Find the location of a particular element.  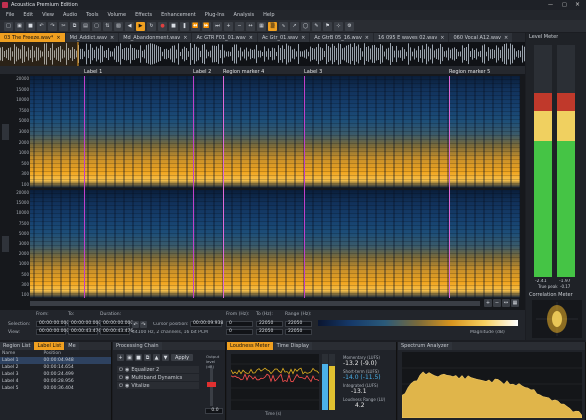

tab-file-7: 16 095 E waves 02.wav × is located at coordinates (411, 37).